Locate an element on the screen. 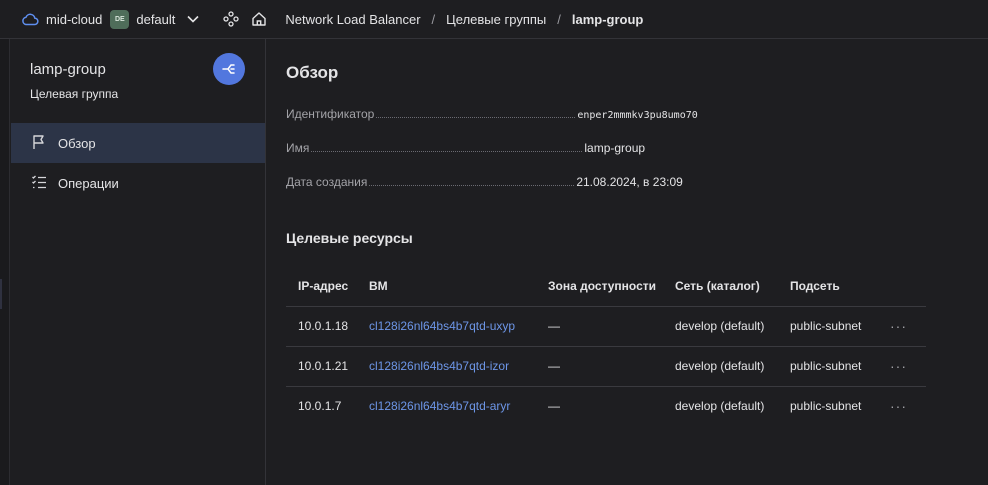 The width and height of the screenshot is (988, 485). folder-name: default is located at coordinates (155, 19).